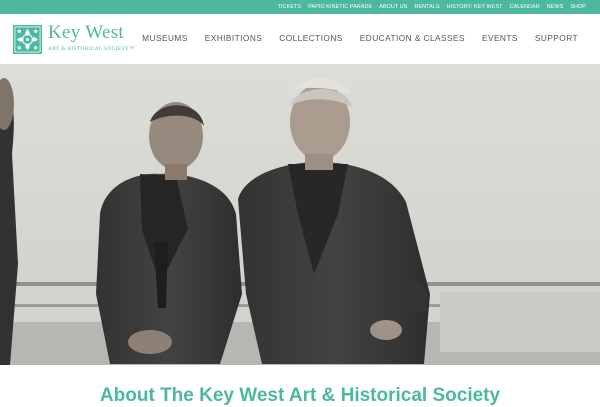 The height and width of the screenshot is (407, 600). I want to click on nav-item-support: SUPPORT, so click(556, 38).